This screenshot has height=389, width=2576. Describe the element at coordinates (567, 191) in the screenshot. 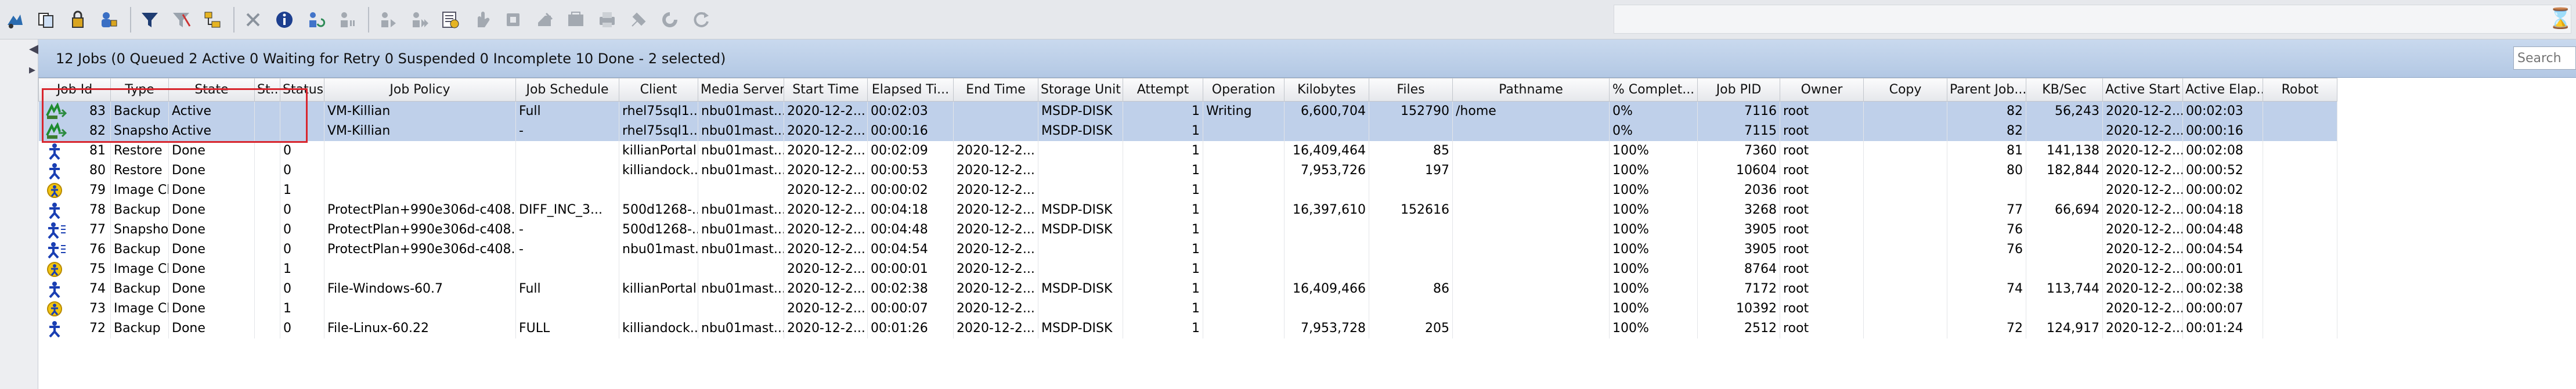

I see `cell-job-schedule` at that location.